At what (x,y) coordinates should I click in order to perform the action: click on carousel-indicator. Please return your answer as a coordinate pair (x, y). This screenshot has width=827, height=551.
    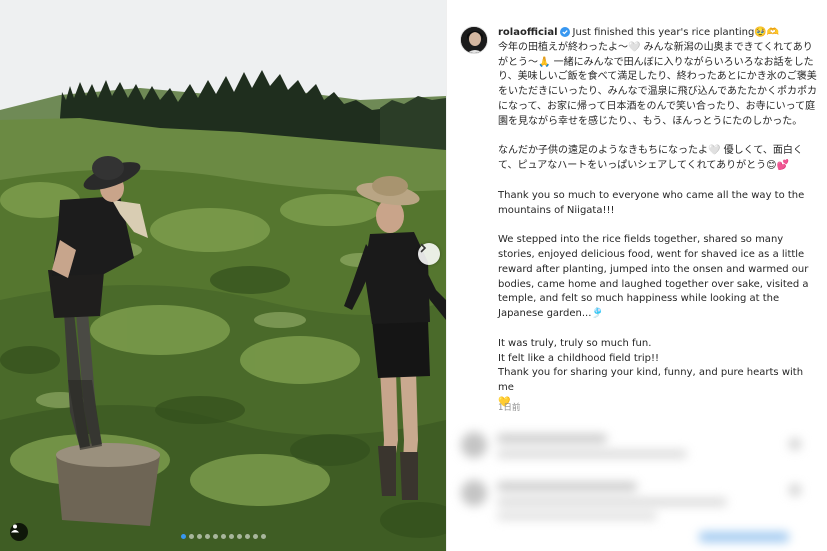
    Looking at the image, I should click on (223, 536).